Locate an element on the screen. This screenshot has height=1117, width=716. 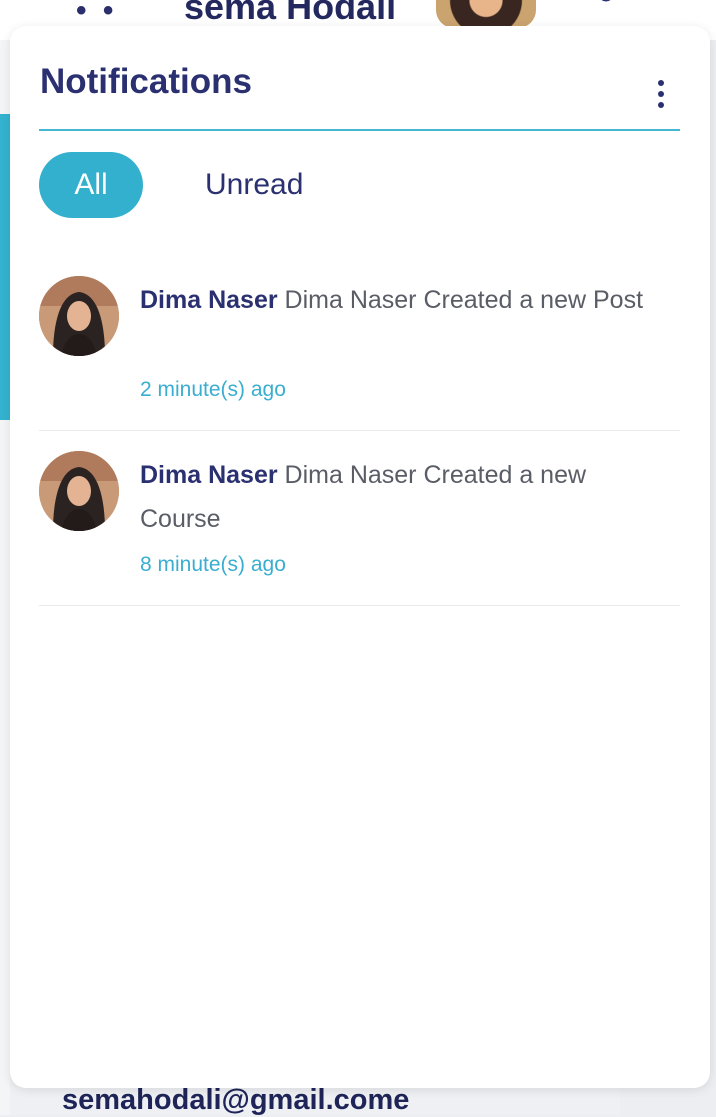
notification-time: 8 minute(s) ago is located at coordinates (213, 564).